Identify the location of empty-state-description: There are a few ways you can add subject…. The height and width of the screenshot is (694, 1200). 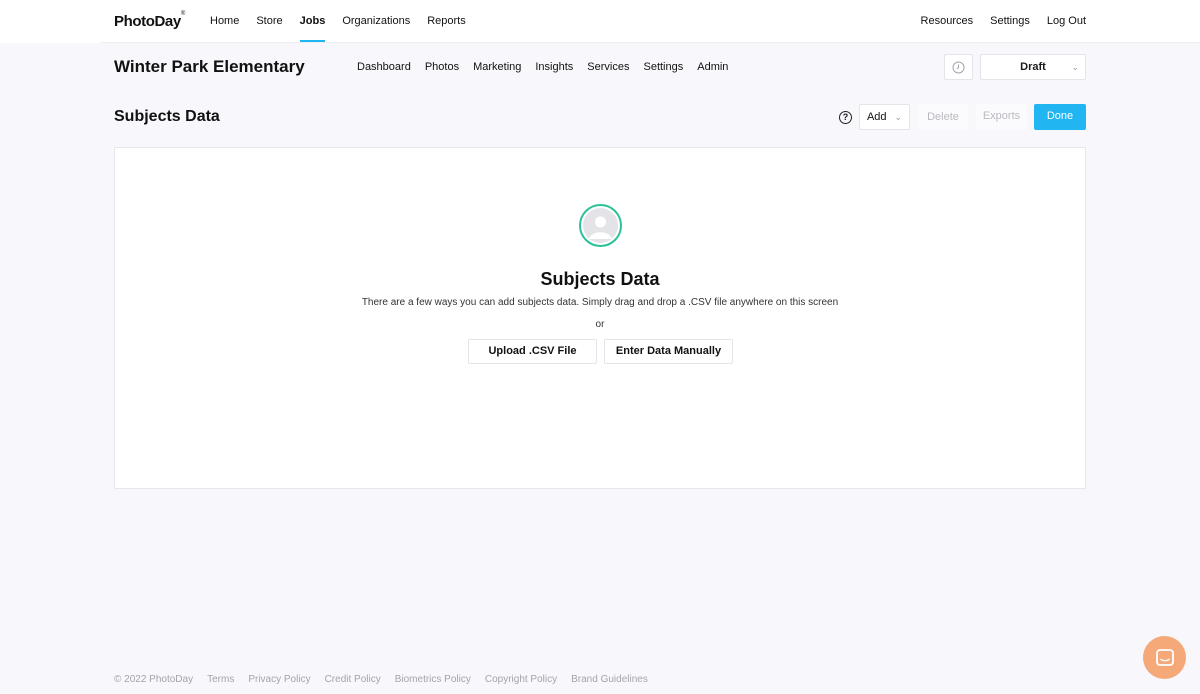
(600, 302).